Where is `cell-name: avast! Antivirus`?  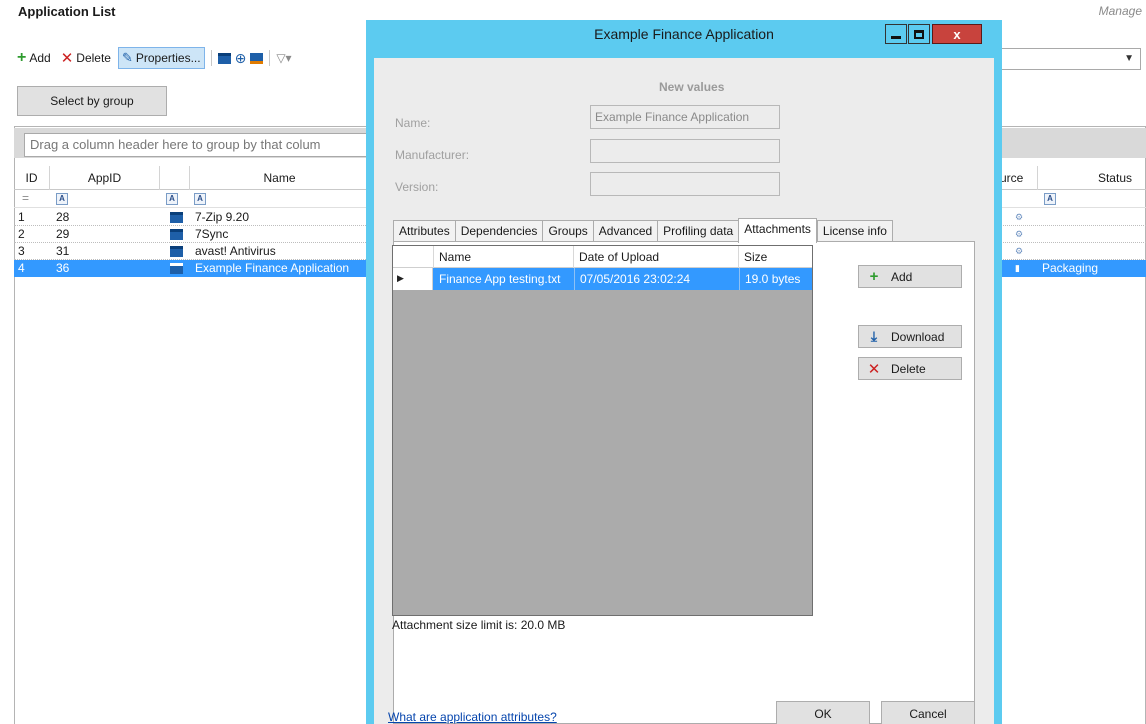
cell-name: avast! Antivirus is located at coordinates (235, 251).